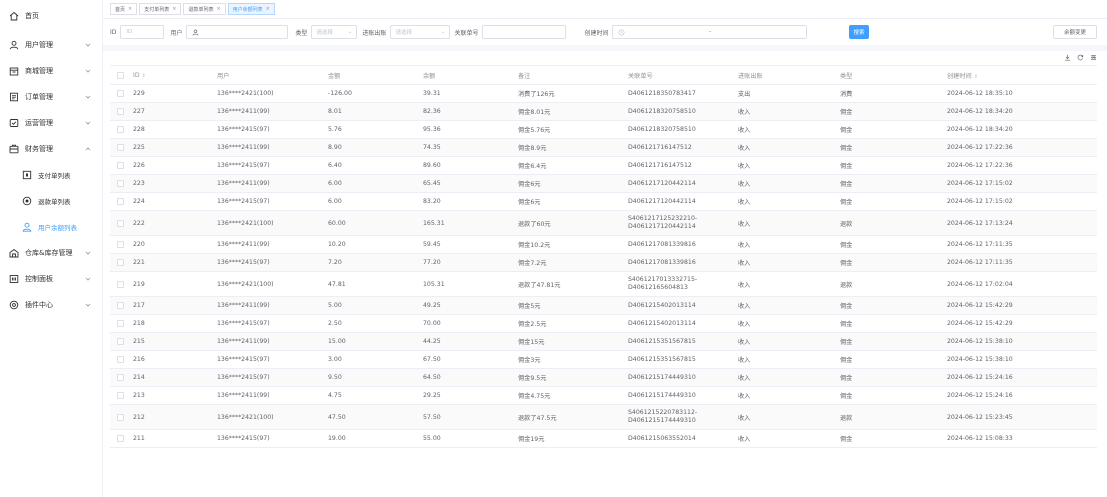  What do you see at coordinates (51, 175) in the screenshot?
I see `sidebar-subitem-payments: 支付单列表` at bounding box center [51, 175].